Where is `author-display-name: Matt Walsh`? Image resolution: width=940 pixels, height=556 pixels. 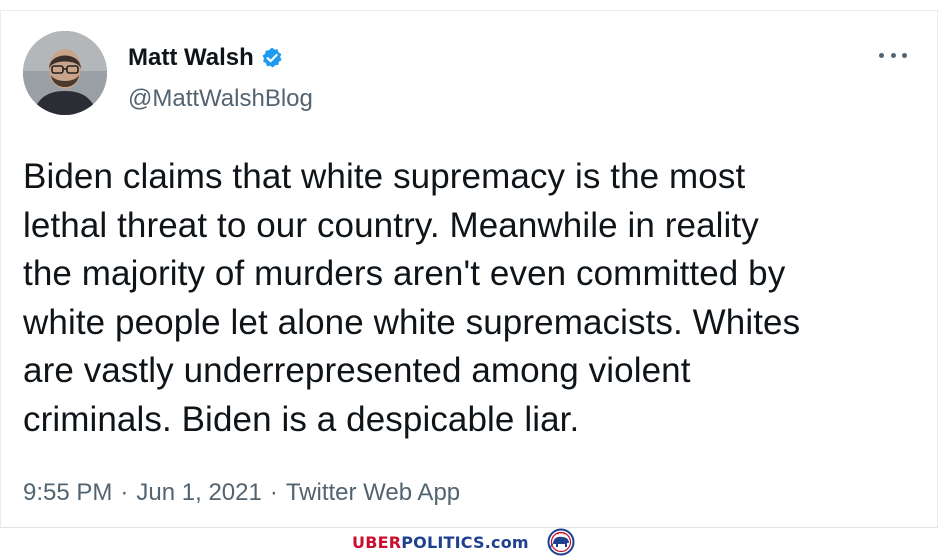 author-display-name: Matt Walsh is located at coordinates (191, 58).